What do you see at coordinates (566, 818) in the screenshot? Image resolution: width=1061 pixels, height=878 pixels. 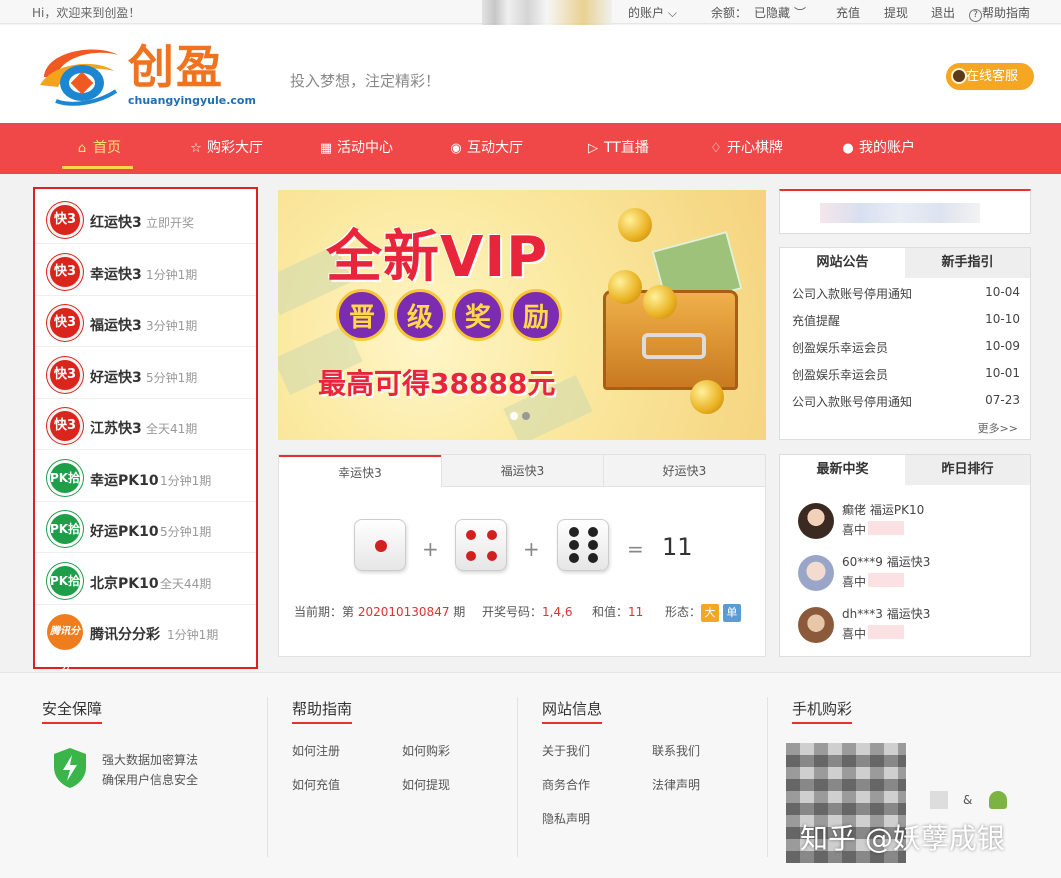 I see `link-privacy: 隐私声明` at bounding box center [566, 818].